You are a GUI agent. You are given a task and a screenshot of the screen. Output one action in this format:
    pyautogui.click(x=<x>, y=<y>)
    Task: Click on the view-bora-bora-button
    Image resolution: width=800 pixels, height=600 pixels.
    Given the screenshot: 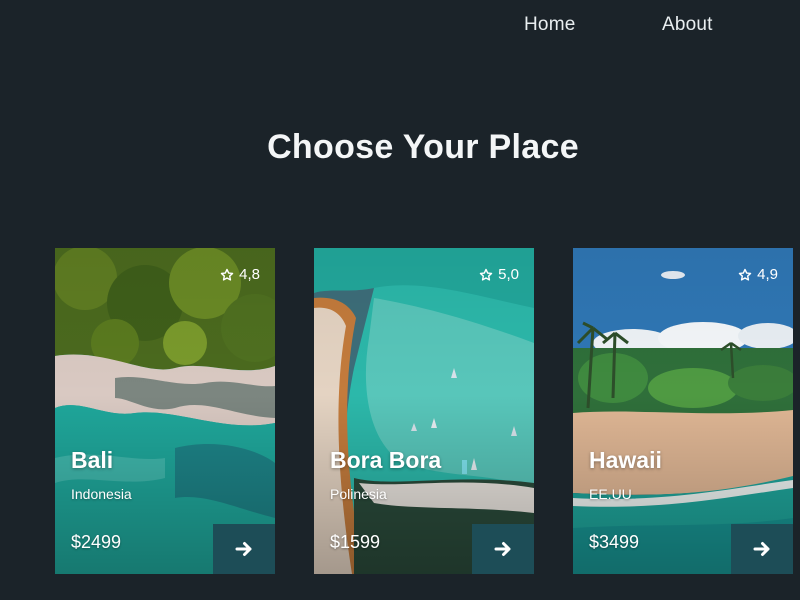 What is the action you would take?
    pyautogui.click(x=503, y=549)
    